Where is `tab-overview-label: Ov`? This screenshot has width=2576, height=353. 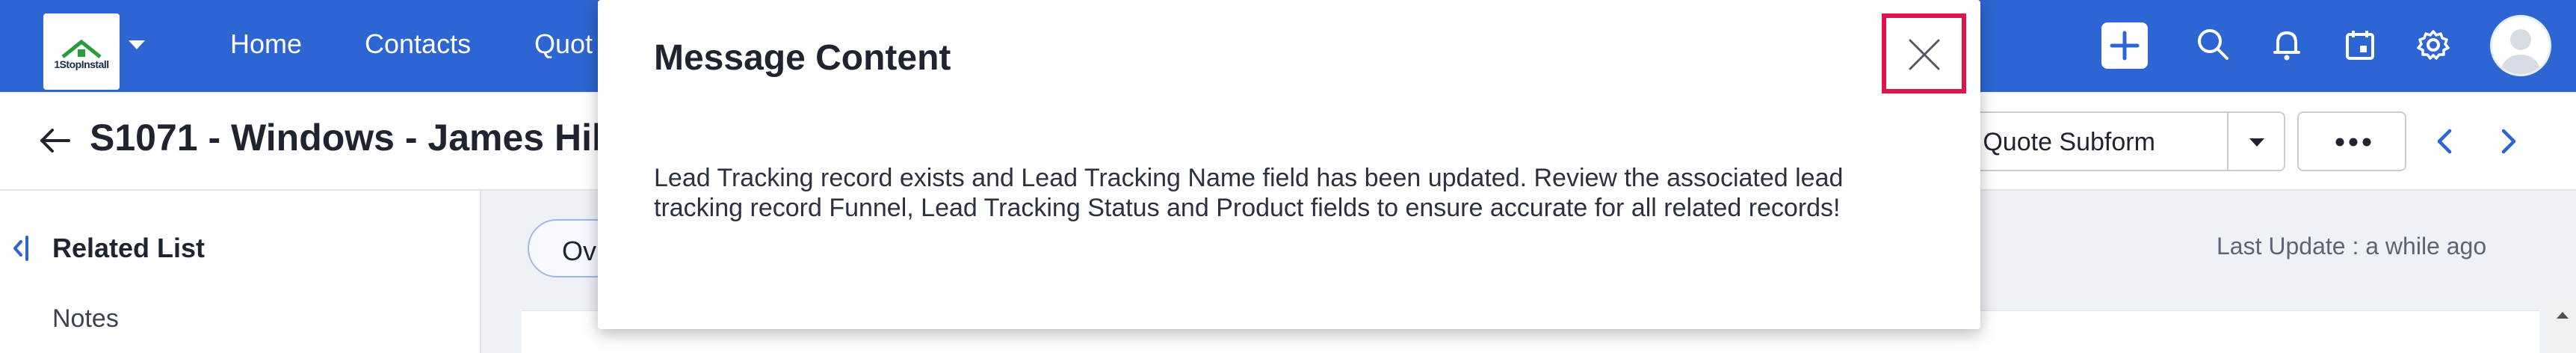
tab-overview-label: Ov is located at coordinates (579, 251).